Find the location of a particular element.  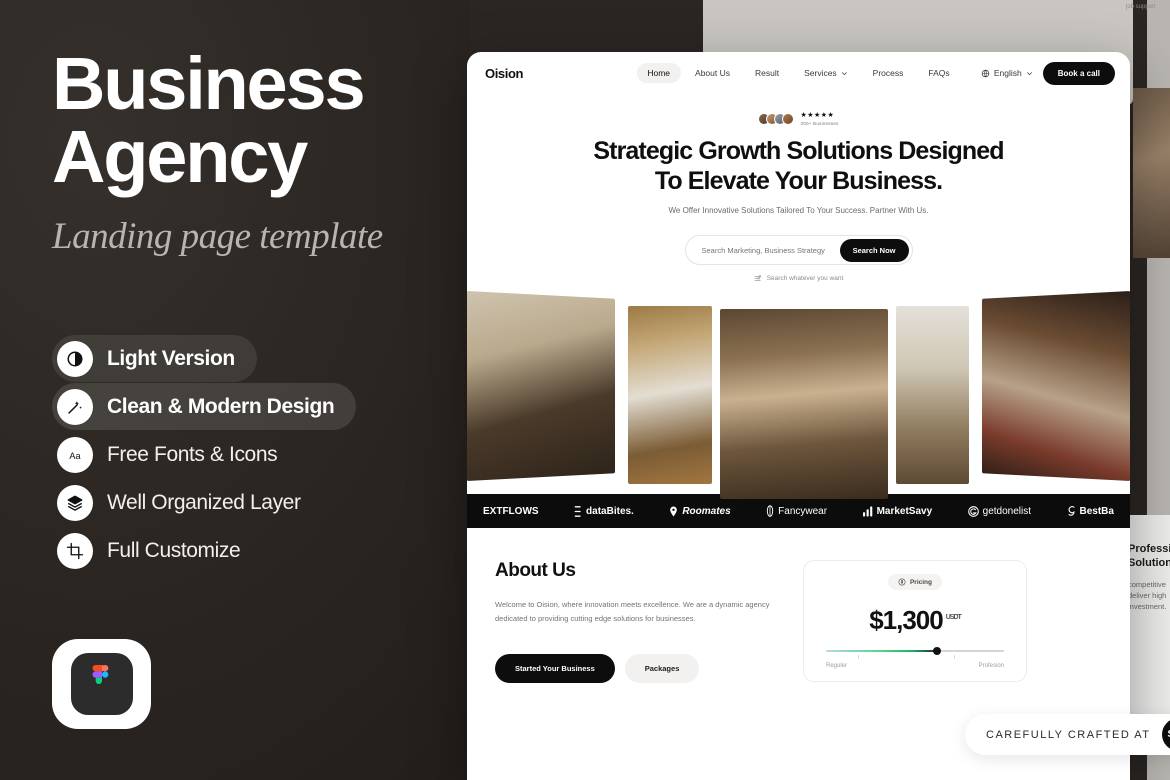

pricing-slider: Reguler Profesion is located at coordinates (915, 658).